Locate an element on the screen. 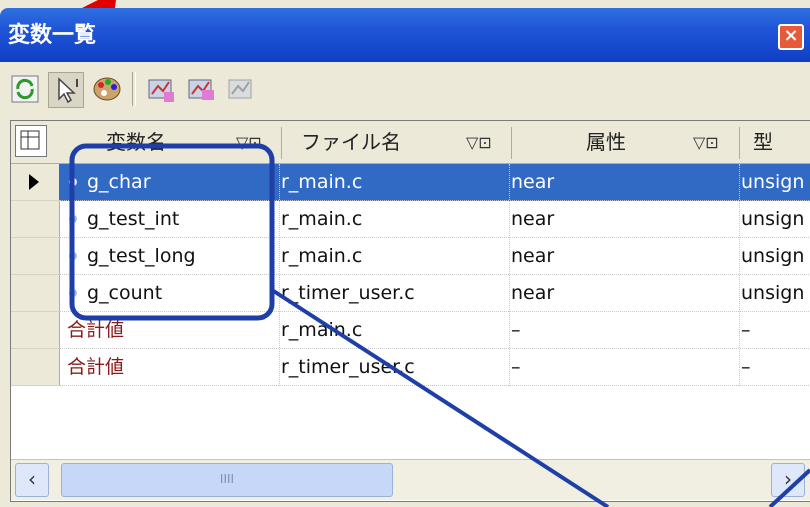 This screenshot has width=810, height=507. callout-line is located at coordinates (789, 487).